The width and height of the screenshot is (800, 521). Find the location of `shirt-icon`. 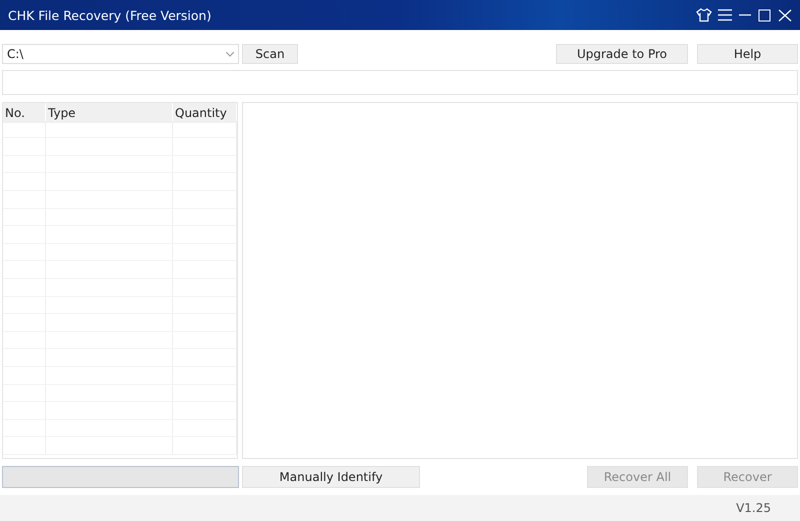

shirt-icon is located at coordinates (704, 15).